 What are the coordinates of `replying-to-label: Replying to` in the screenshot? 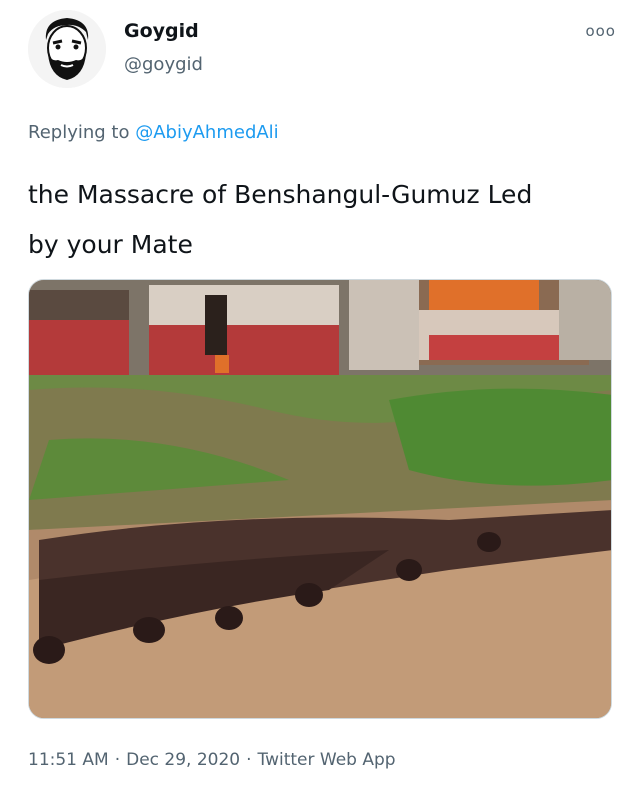 It's located at (79, 132).